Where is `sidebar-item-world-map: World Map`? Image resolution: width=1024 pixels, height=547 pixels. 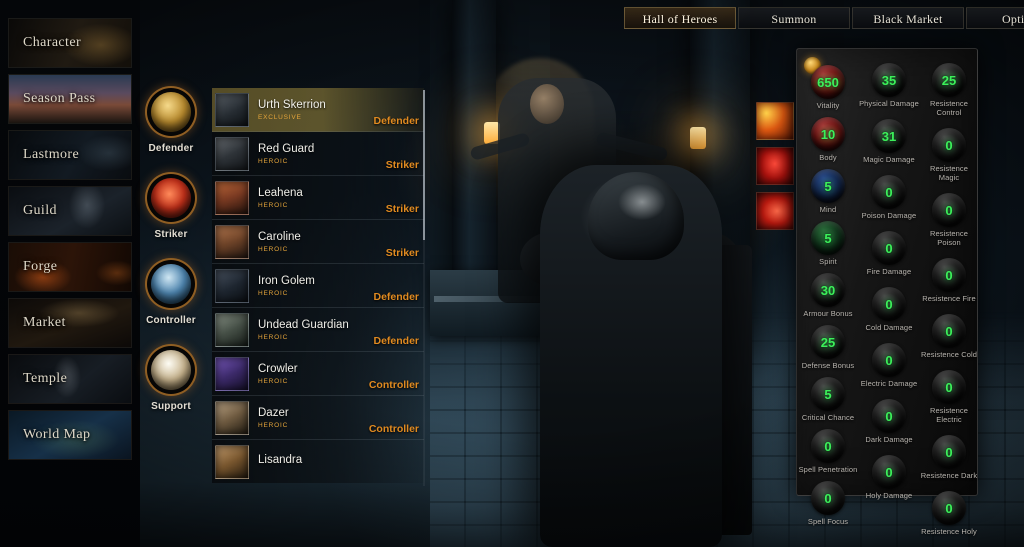 sidebar-item-world-map: World Map is located at coordinates (70, 435).